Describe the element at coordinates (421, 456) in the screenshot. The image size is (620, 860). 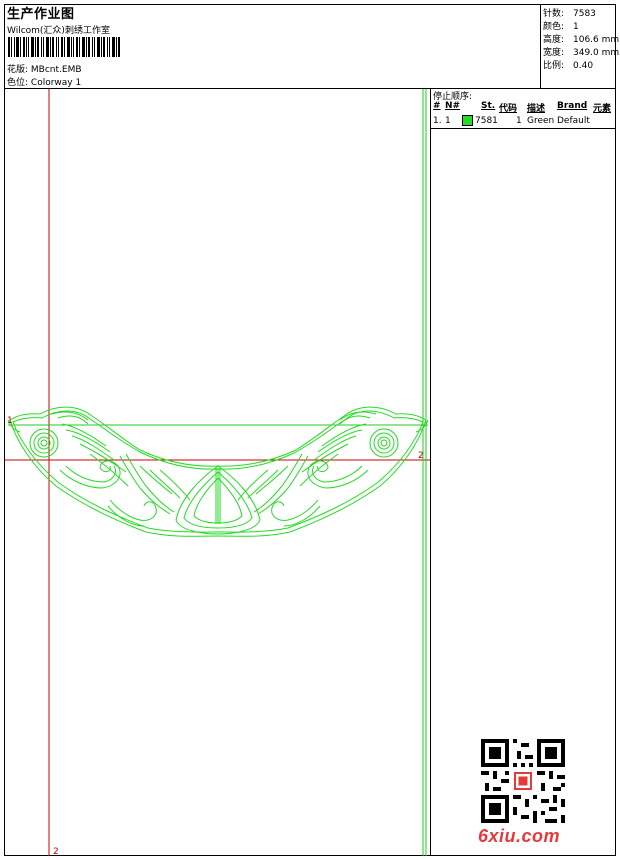
I see `ruler-marker-right: 2` at that location.